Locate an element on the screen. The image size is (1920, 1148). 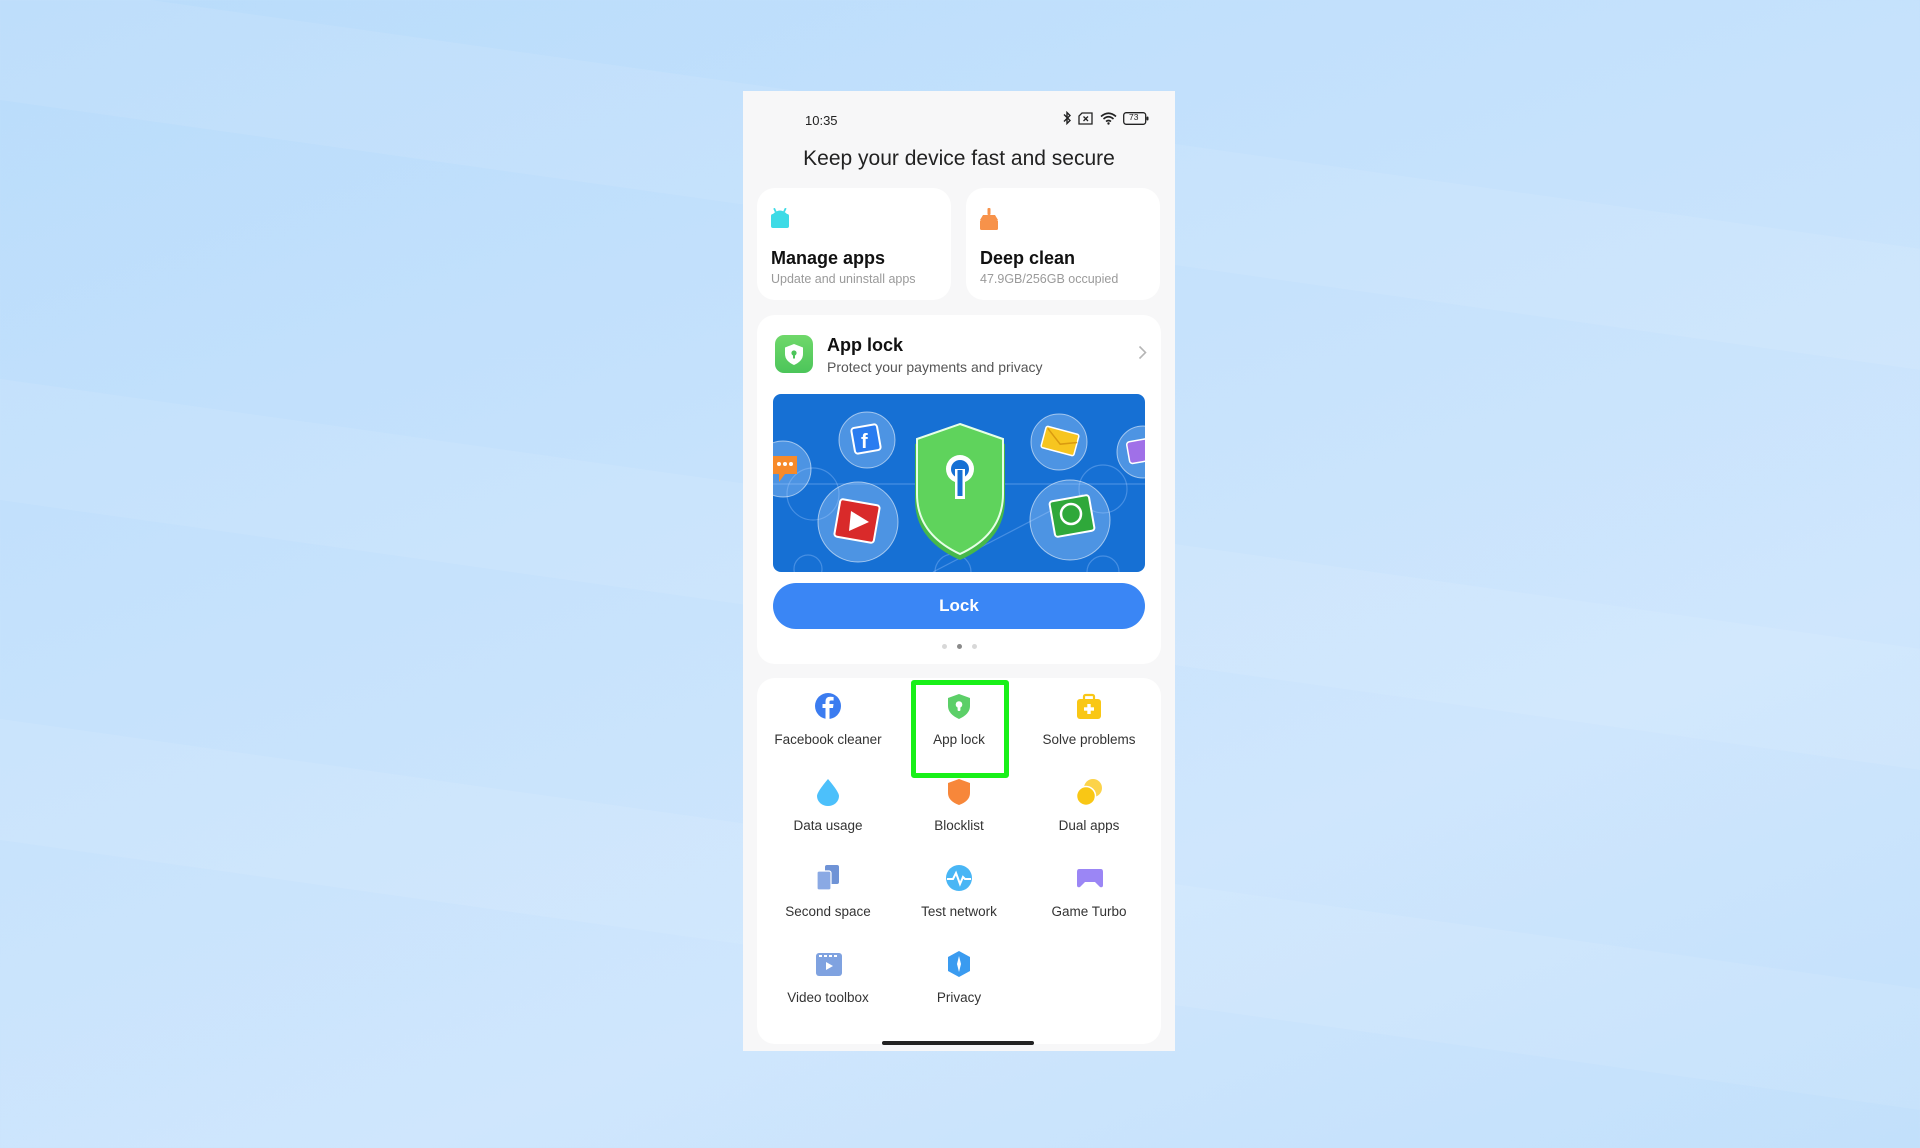
tool-test-network: Test network is located at coordinates (959, 888).